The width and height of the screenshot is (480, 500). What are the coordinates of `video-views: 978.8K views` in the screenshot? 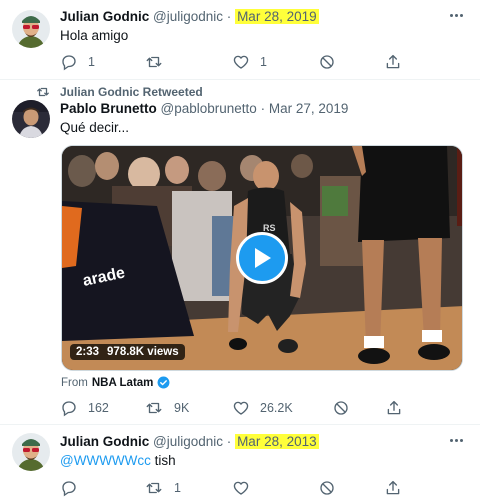 It's located at (143, 352).